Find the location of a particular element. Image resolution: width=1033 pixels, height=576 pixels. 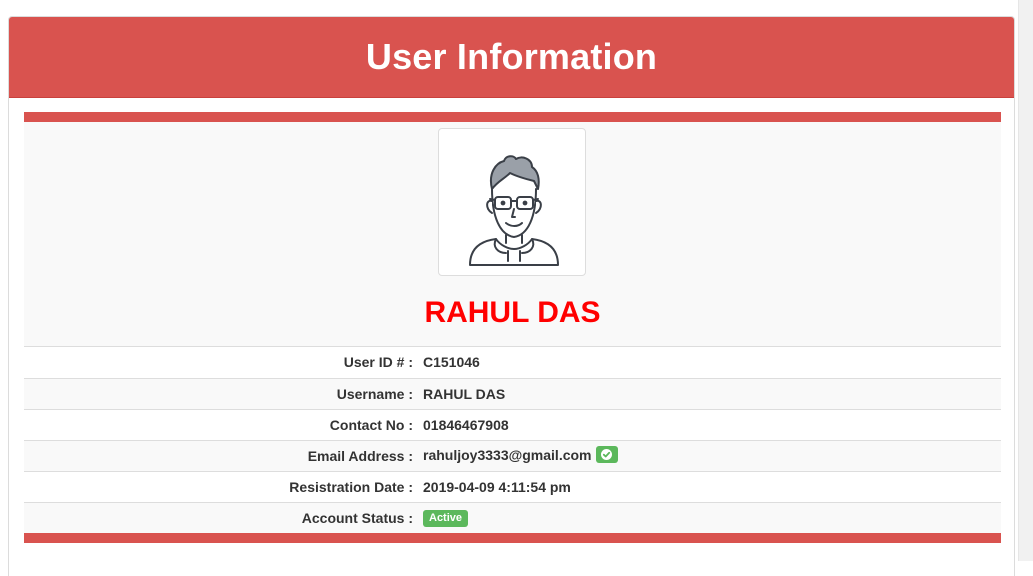

table-row: Email Address : rahuljoy3333@gmail.com is located at coordinates (512, 455).